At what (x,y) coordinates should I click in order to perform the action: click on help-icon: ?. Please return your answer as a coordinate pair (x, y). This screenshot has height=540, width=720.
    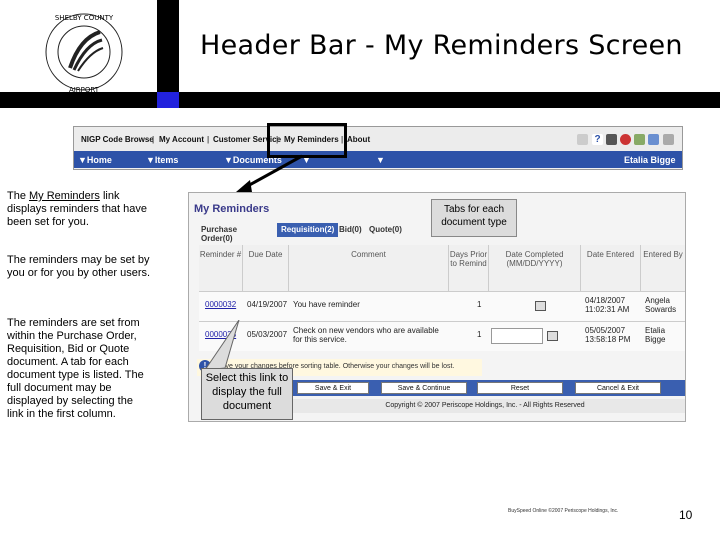
    Looking at the image, I should click on (597, 139).